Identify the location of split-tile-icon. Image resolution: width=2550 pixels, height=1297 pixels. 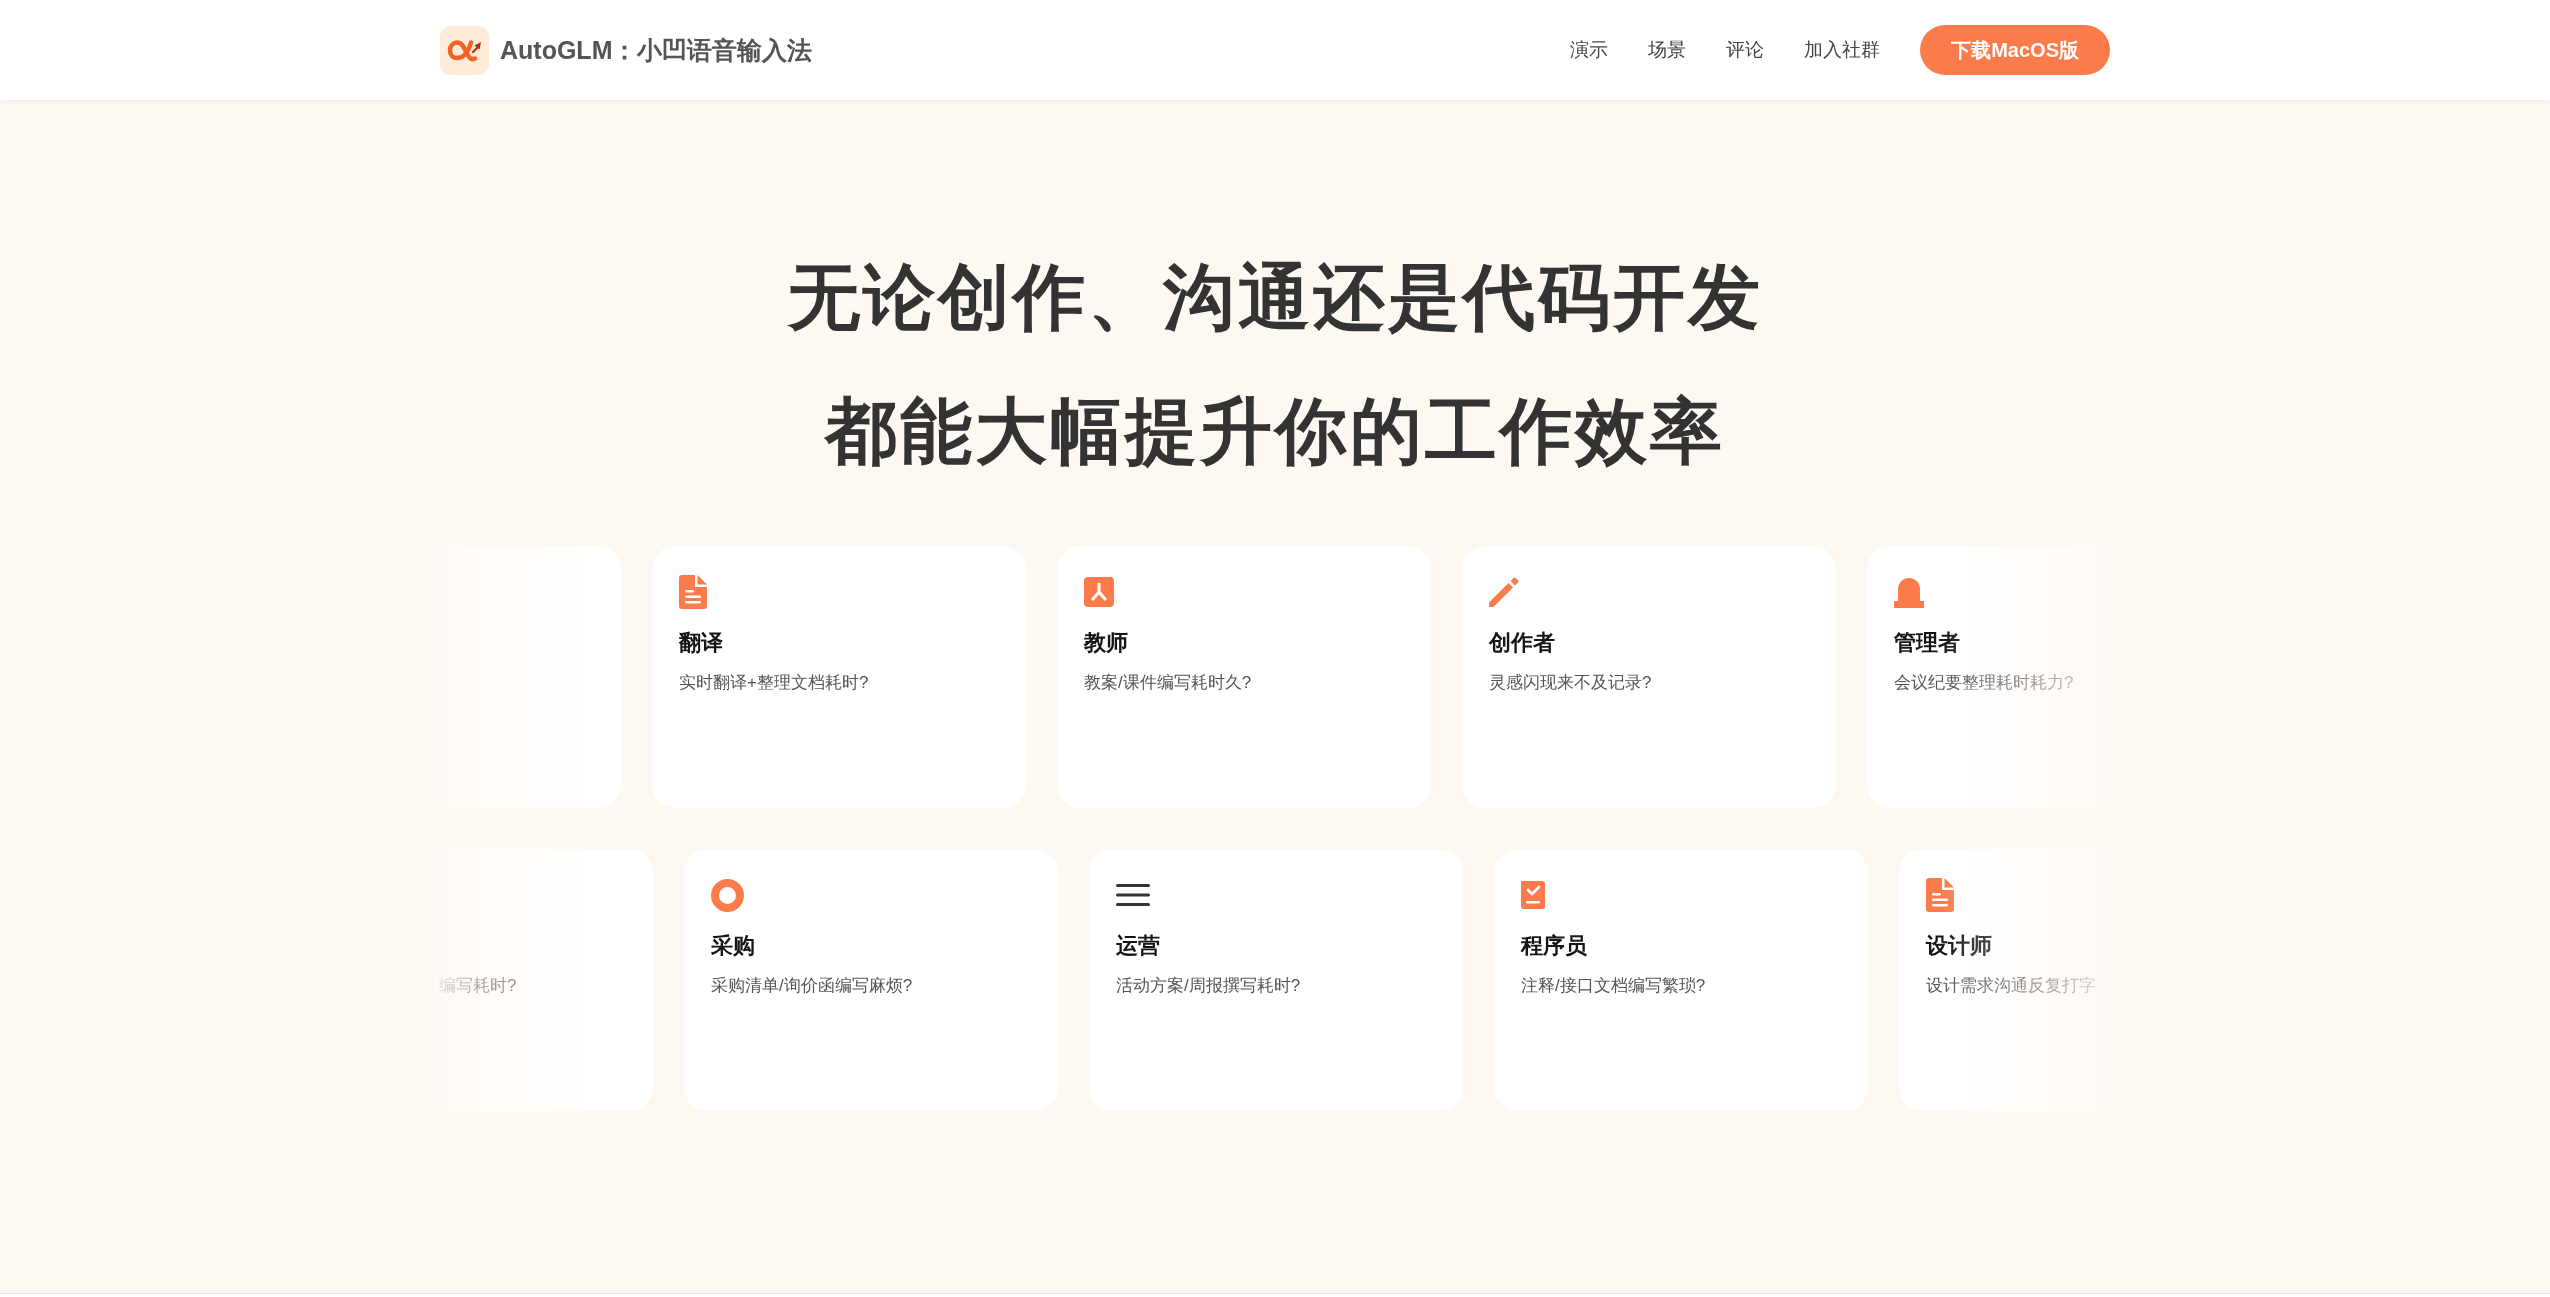
(1099, 592).